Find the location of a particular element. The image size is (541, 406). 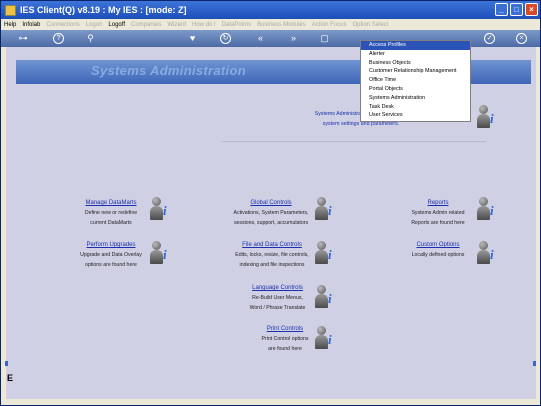

dropdown-option-business-objects: Business Objects is located at coordinates (415, 63).